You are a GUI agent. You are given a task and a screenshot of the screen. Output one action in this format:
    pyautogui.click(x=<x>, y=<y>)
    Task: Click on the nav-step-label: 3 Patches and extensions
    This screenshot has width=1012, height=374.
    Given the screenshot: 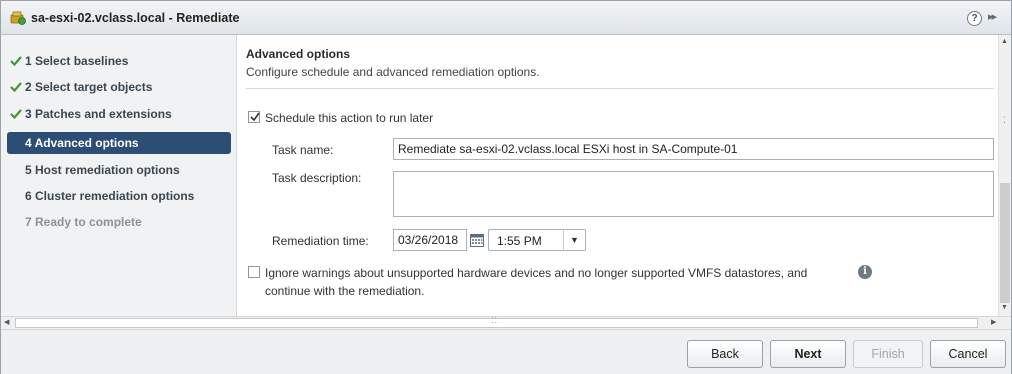 What is the action you would take?
    pyautogui.click(x=98, y=114)
    